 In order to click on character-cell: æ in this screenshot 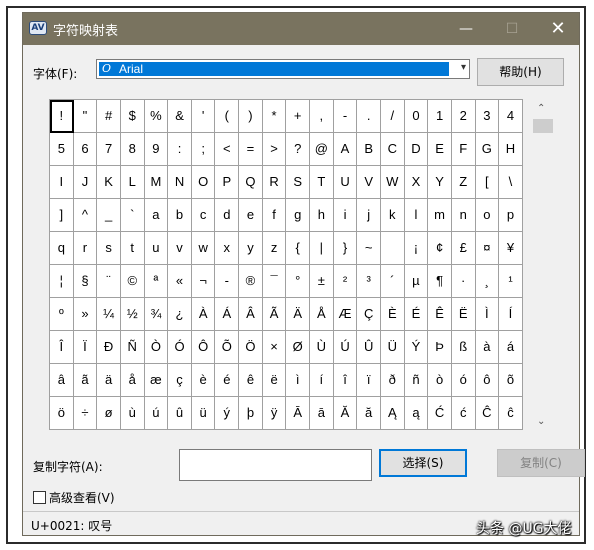, I will do `click(156, 380)`.